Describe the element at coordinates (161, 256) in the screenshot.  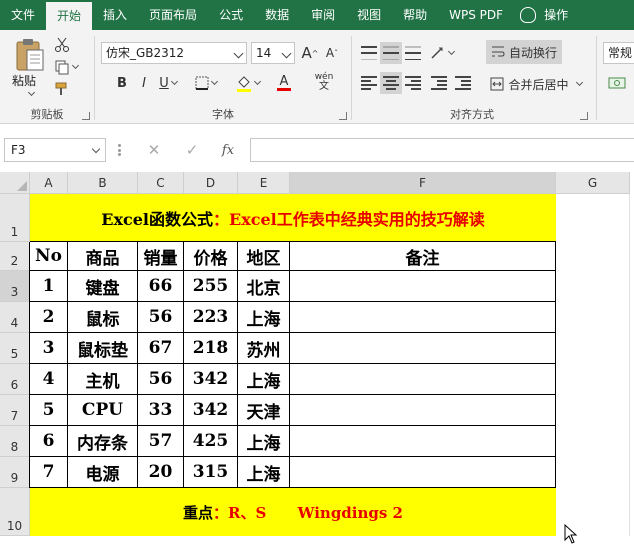
I see `header-cell-2: 销量` at that location.